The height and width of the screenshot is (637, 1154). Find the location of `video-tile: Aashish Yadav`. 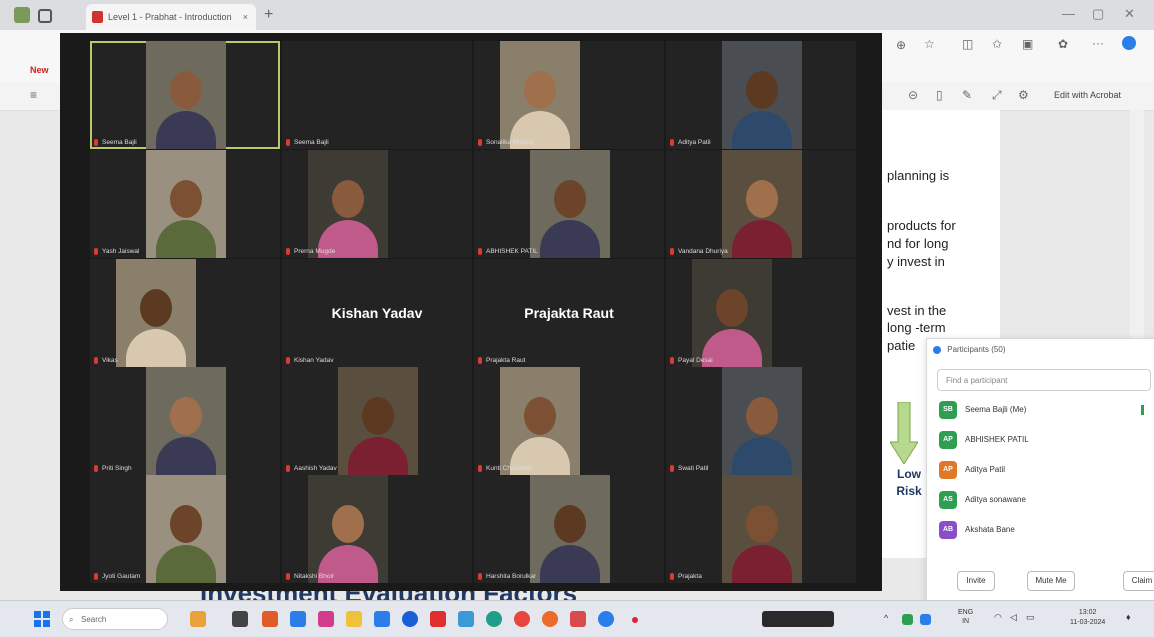

video-tile: Aashish Yadav is located at coordinates (377, 421).